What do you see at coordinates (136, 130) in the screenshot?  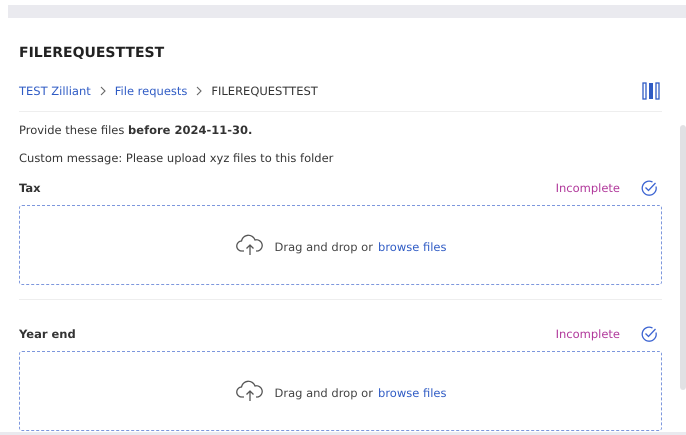 I see `deadline-text: Provide these files before 2024-11-30.` at bounding box center [136, 130].